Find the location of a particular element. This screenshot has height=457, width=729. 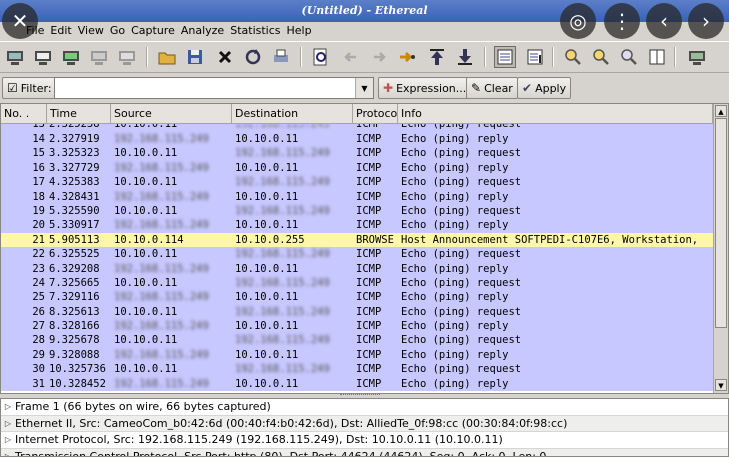

scroll-down-arrow: ▼ is located at coordinates (721, 385).